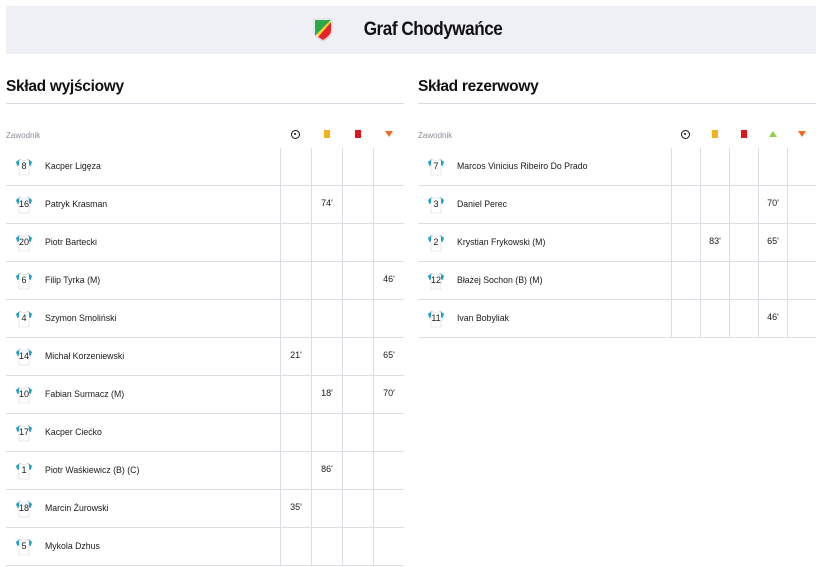 The width and height of the screenshot is (832, 567). I want to click on player-info: 11 Ivan Bobyliak, so click(544, 319).